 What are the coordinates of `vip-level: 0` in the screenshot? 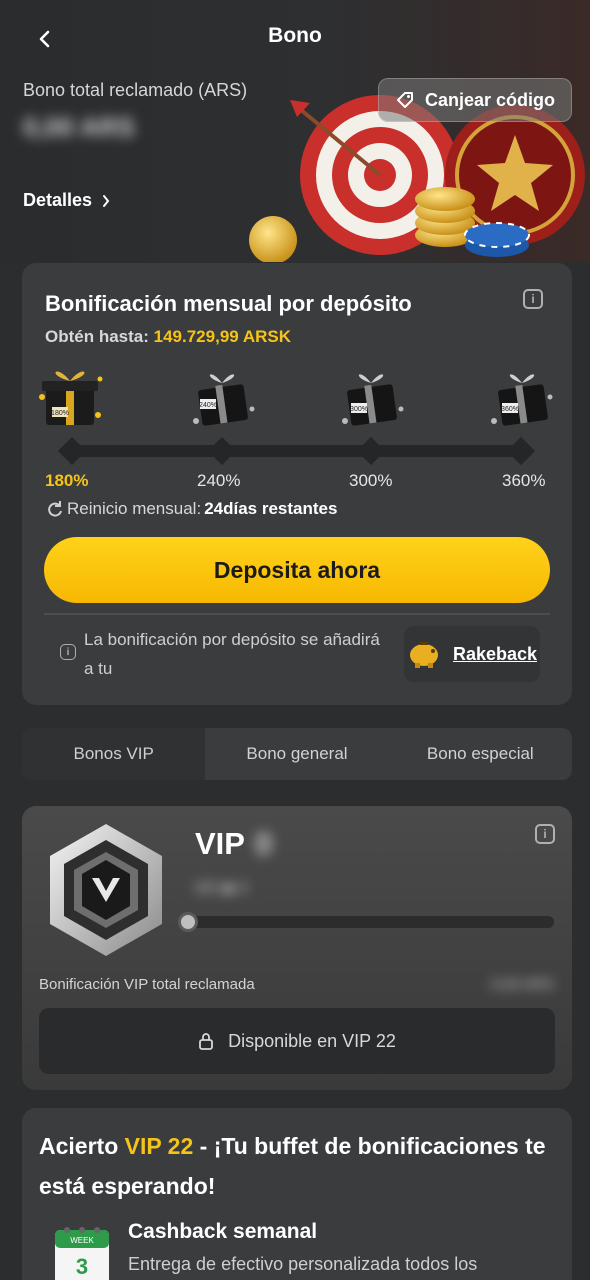 It's located at (263, 843).